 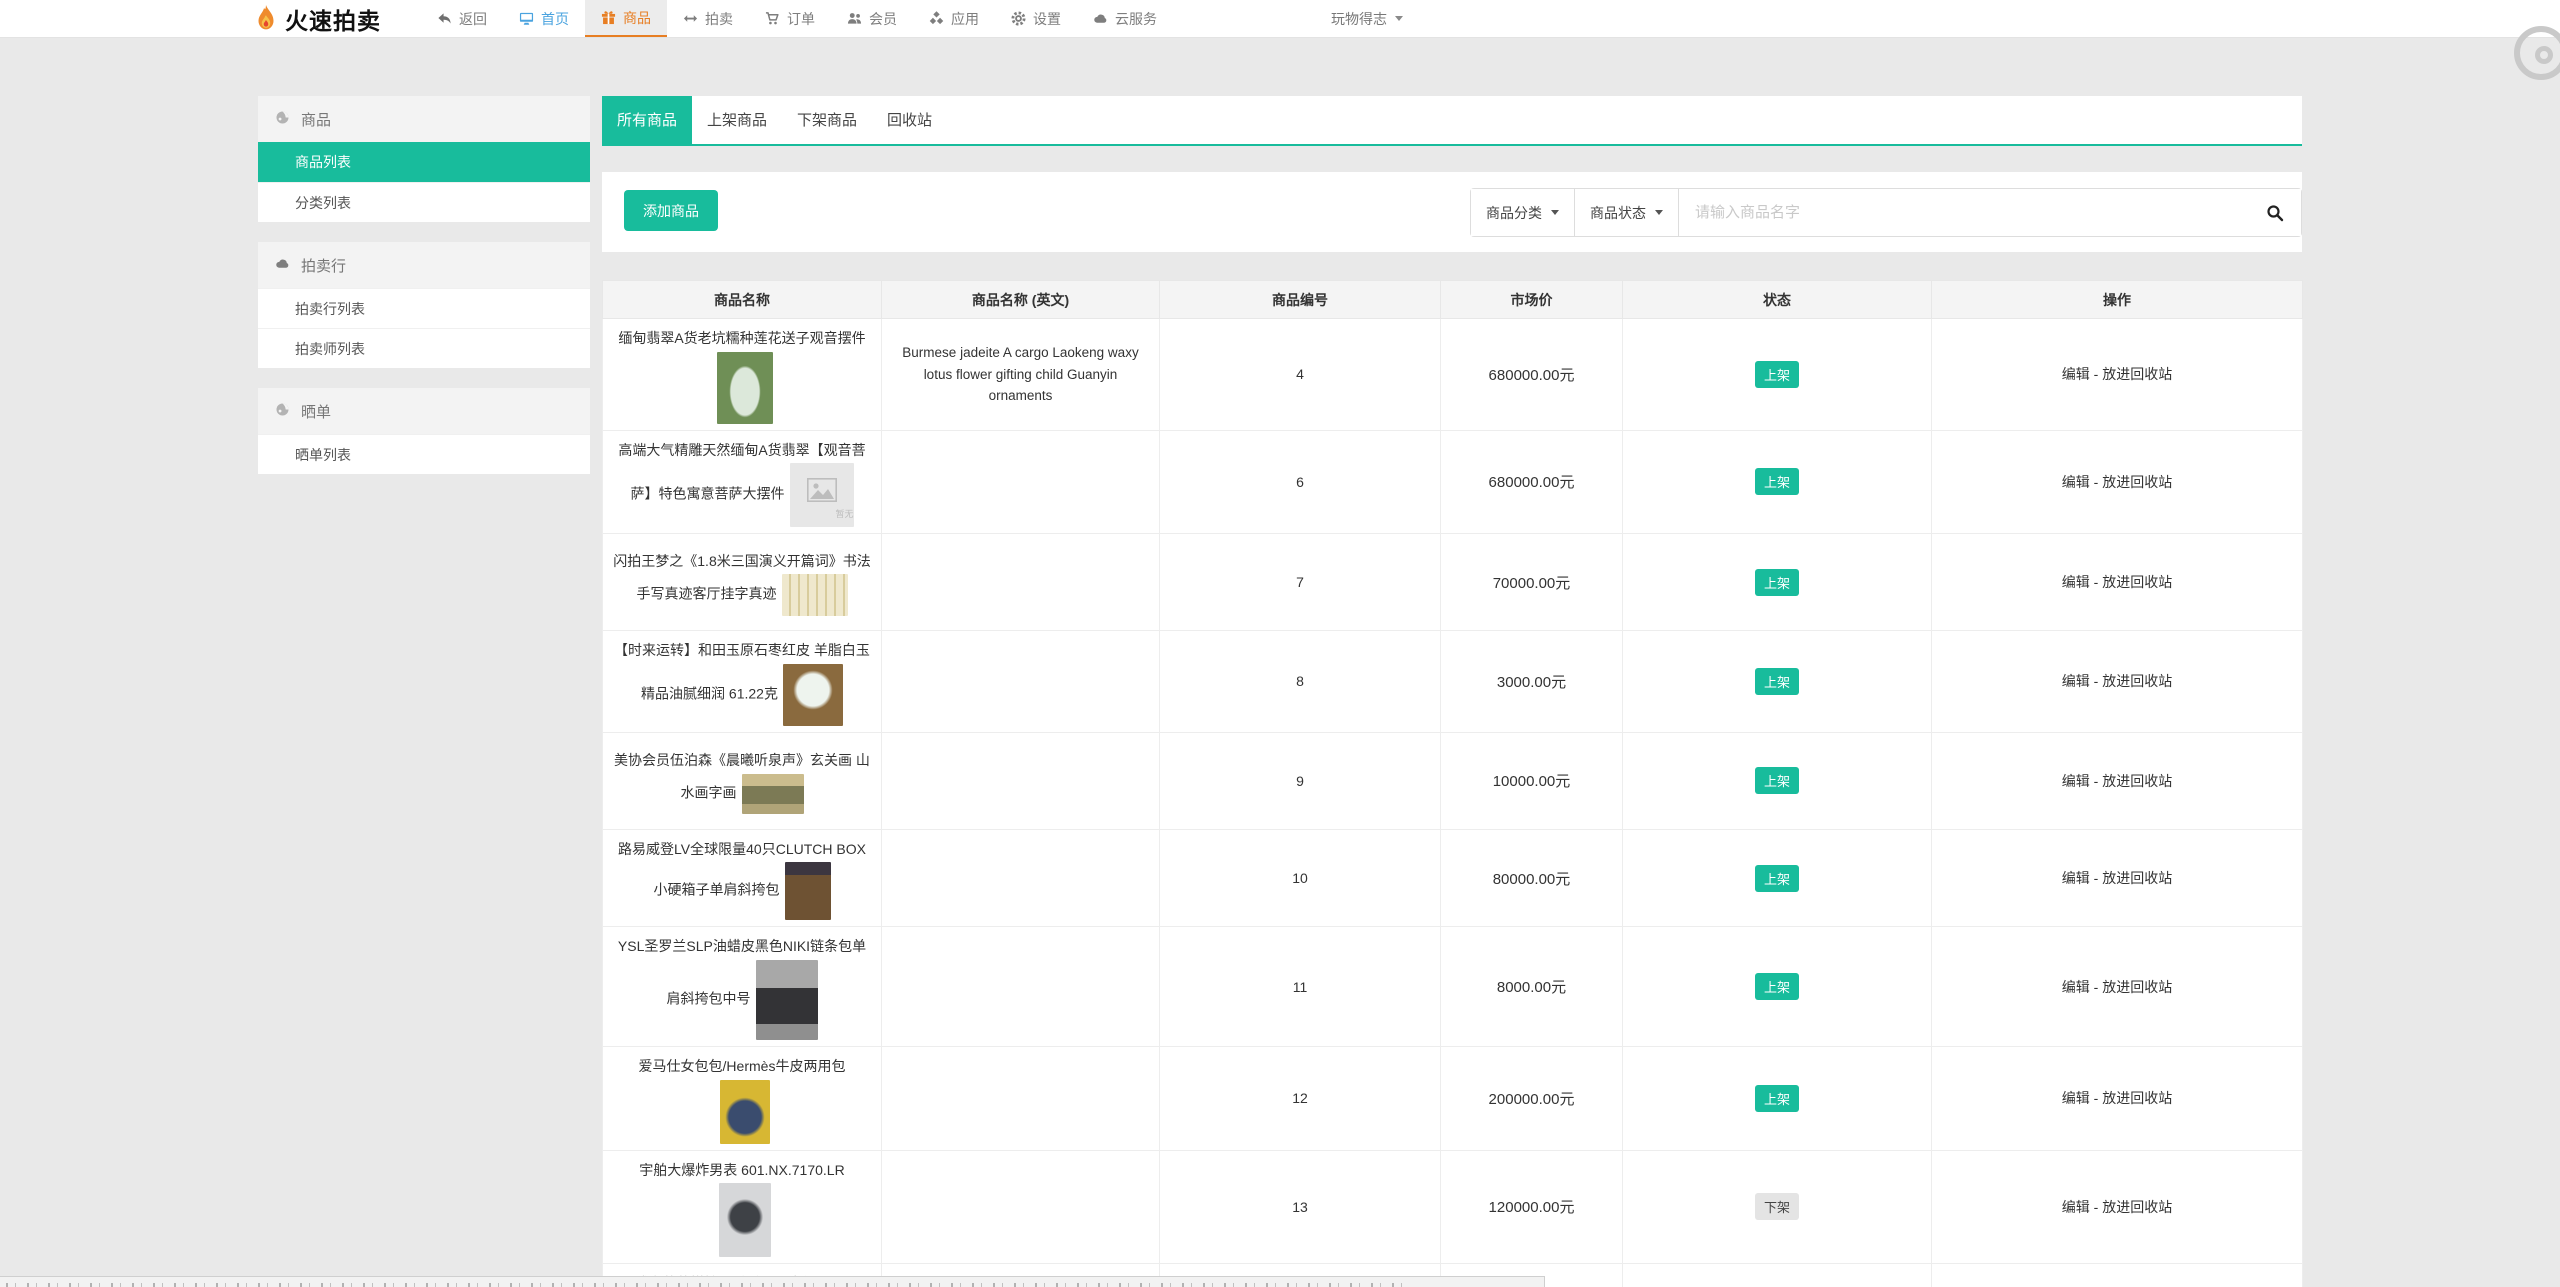 What do you see at coordinates (1531, 681) in the screenshot?
I see `product-price-cell: 3000.00元` at bounding box center [1531, 681].